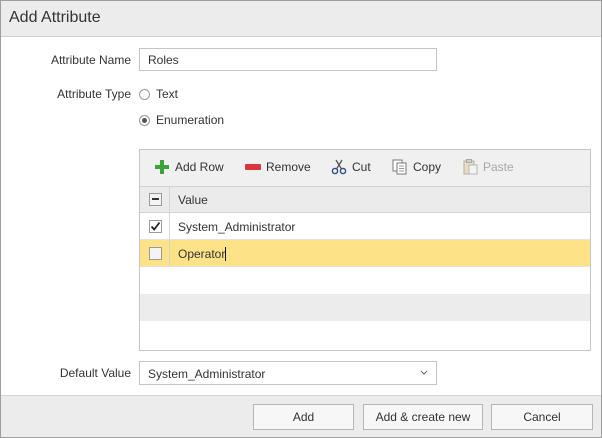 The image size is (602, 438). Describe the element at coordinates (339, 167) in the screenshot. I see `scissors-icon` at that location.